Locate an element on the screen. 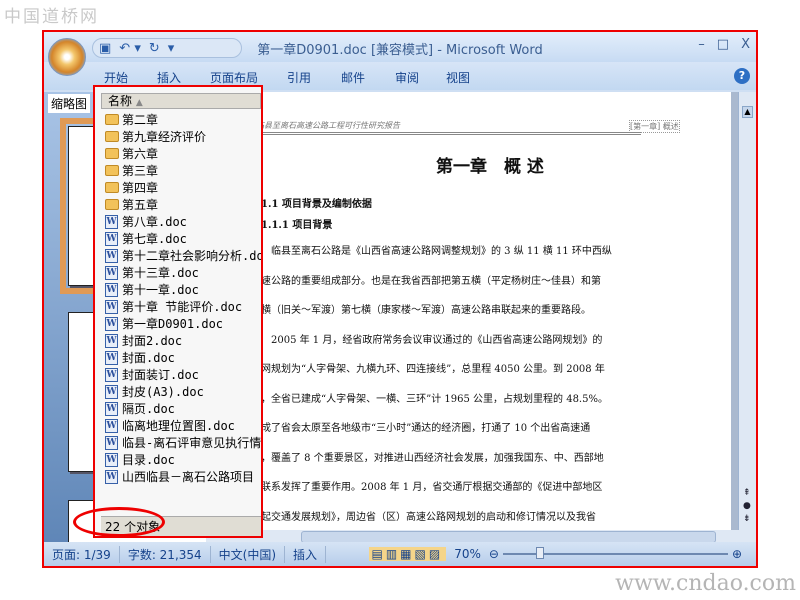 This screenshot has height=600, width=800. tab-review: 审阅 is located at coordinates (407, 77).